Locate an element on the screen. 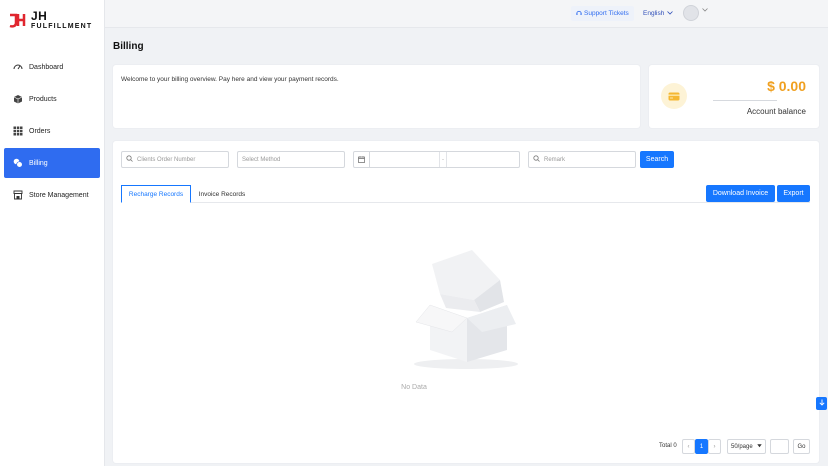 The height and width of the screenshot is (466, 828). avatar is located at coordinates (691, 13).